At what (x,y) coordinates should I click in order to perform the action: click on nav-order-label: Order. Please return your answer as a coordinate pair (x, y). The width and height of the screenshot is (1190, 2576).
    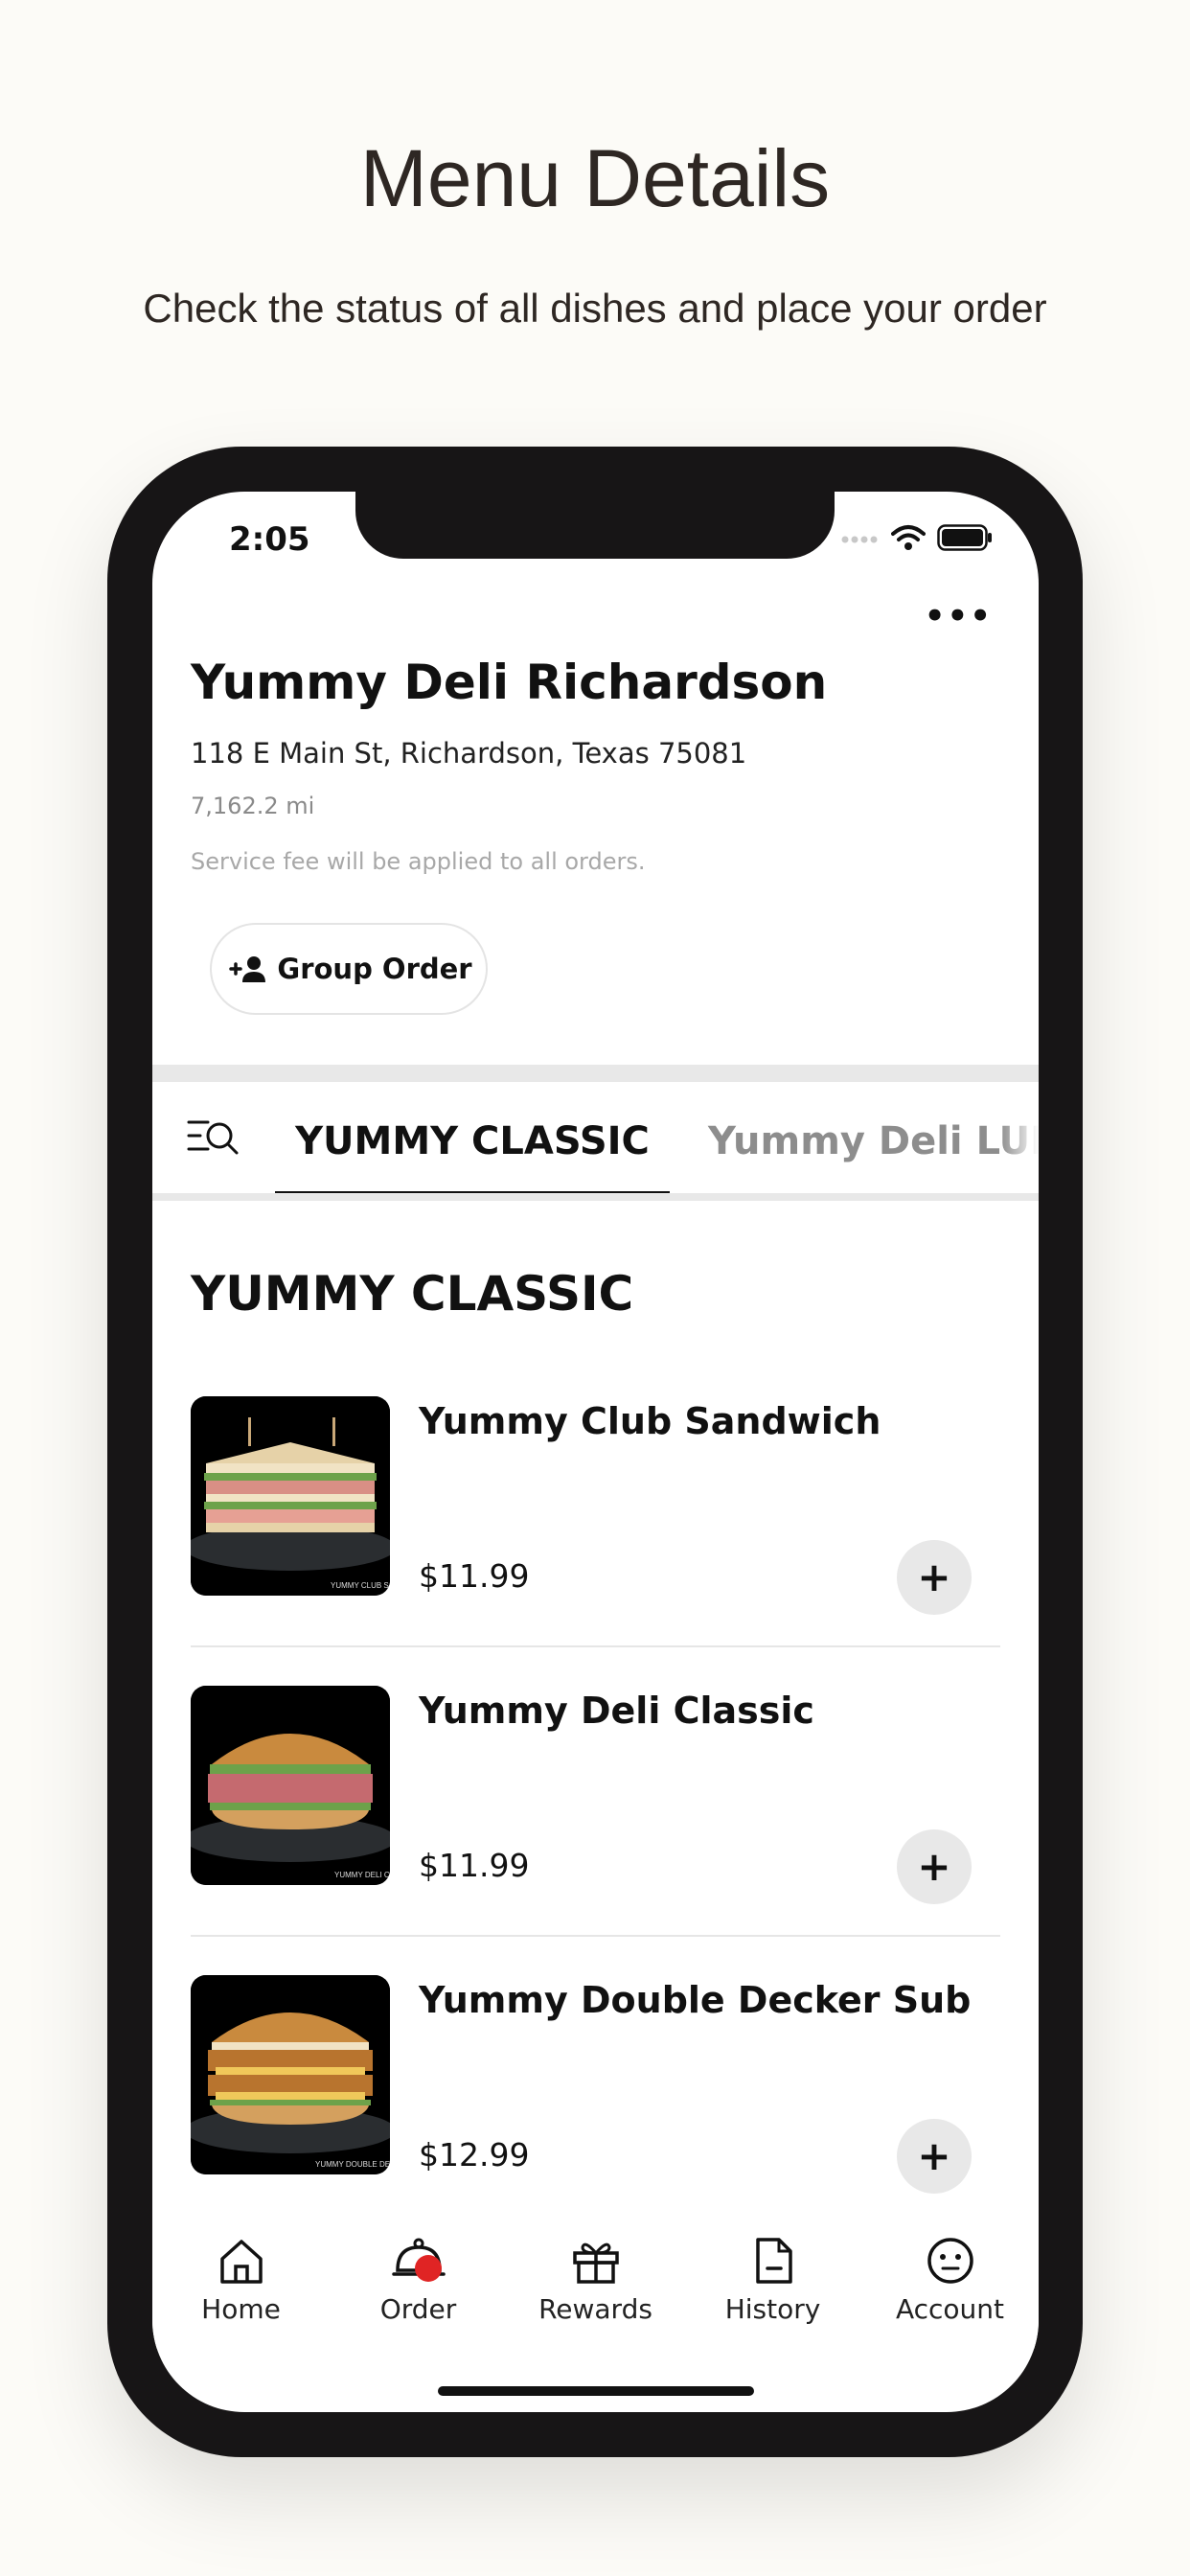
    Looking at the image, I should click on (418, 2309).